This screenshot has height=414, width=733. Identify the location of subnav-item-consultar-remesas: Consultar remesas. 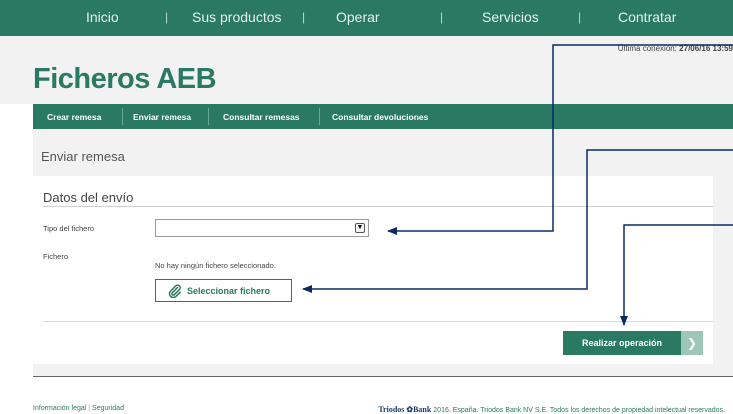
(261, 117).